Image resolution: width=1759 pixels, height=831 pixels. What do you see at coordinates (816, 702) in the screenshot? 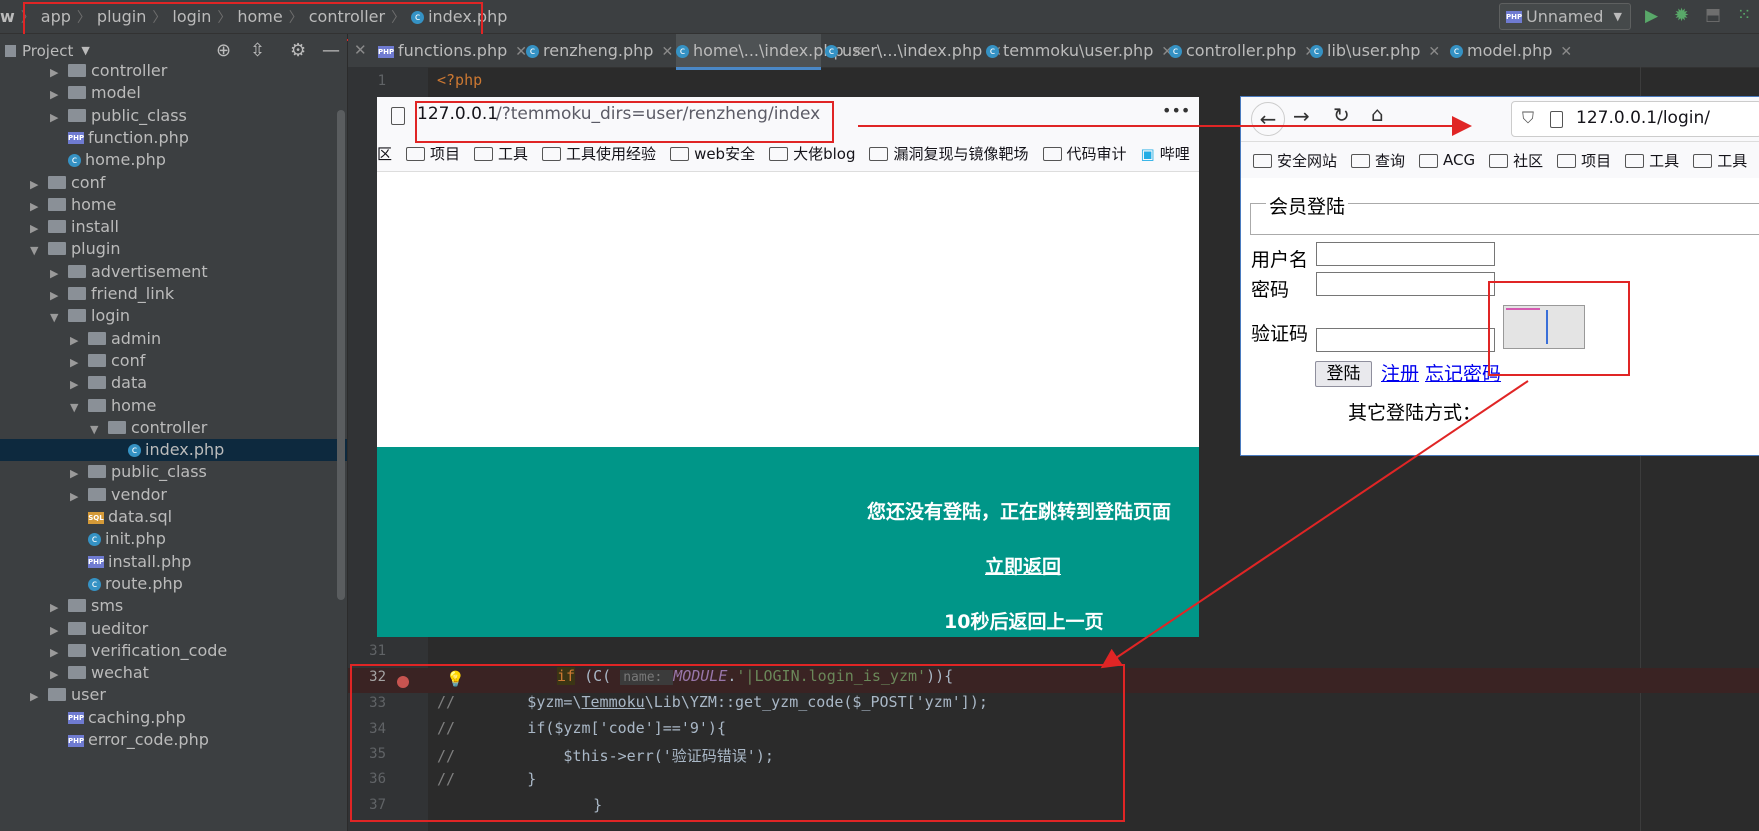
I see `code-token: \Lib\YZM::get_yzm_code($_POST['yzm']);` at bounding box center [816, 702].